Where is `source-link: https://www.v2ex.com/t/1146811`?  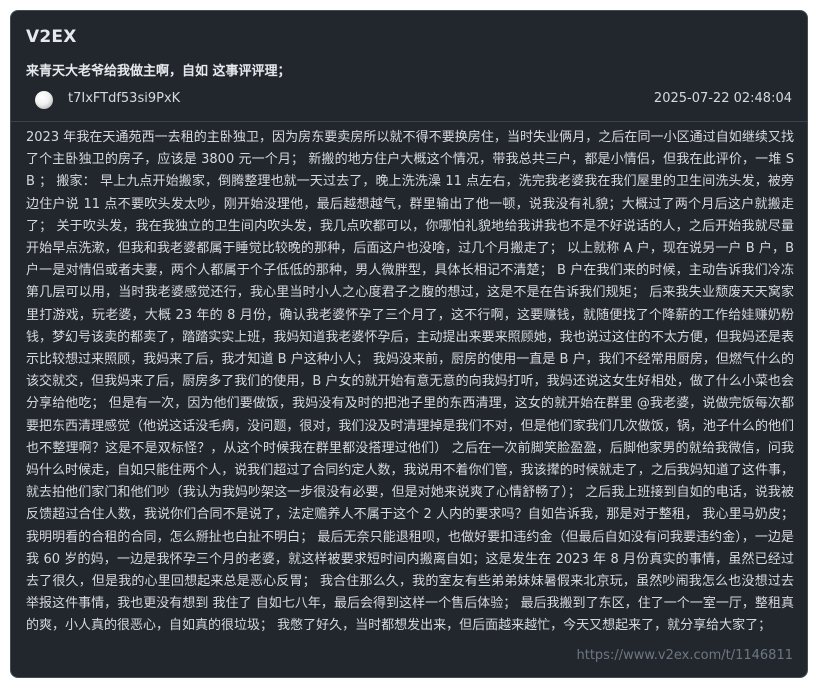 source-link: https://www.v2ex.com/t/1146811 is located at coordinates (684, 655).